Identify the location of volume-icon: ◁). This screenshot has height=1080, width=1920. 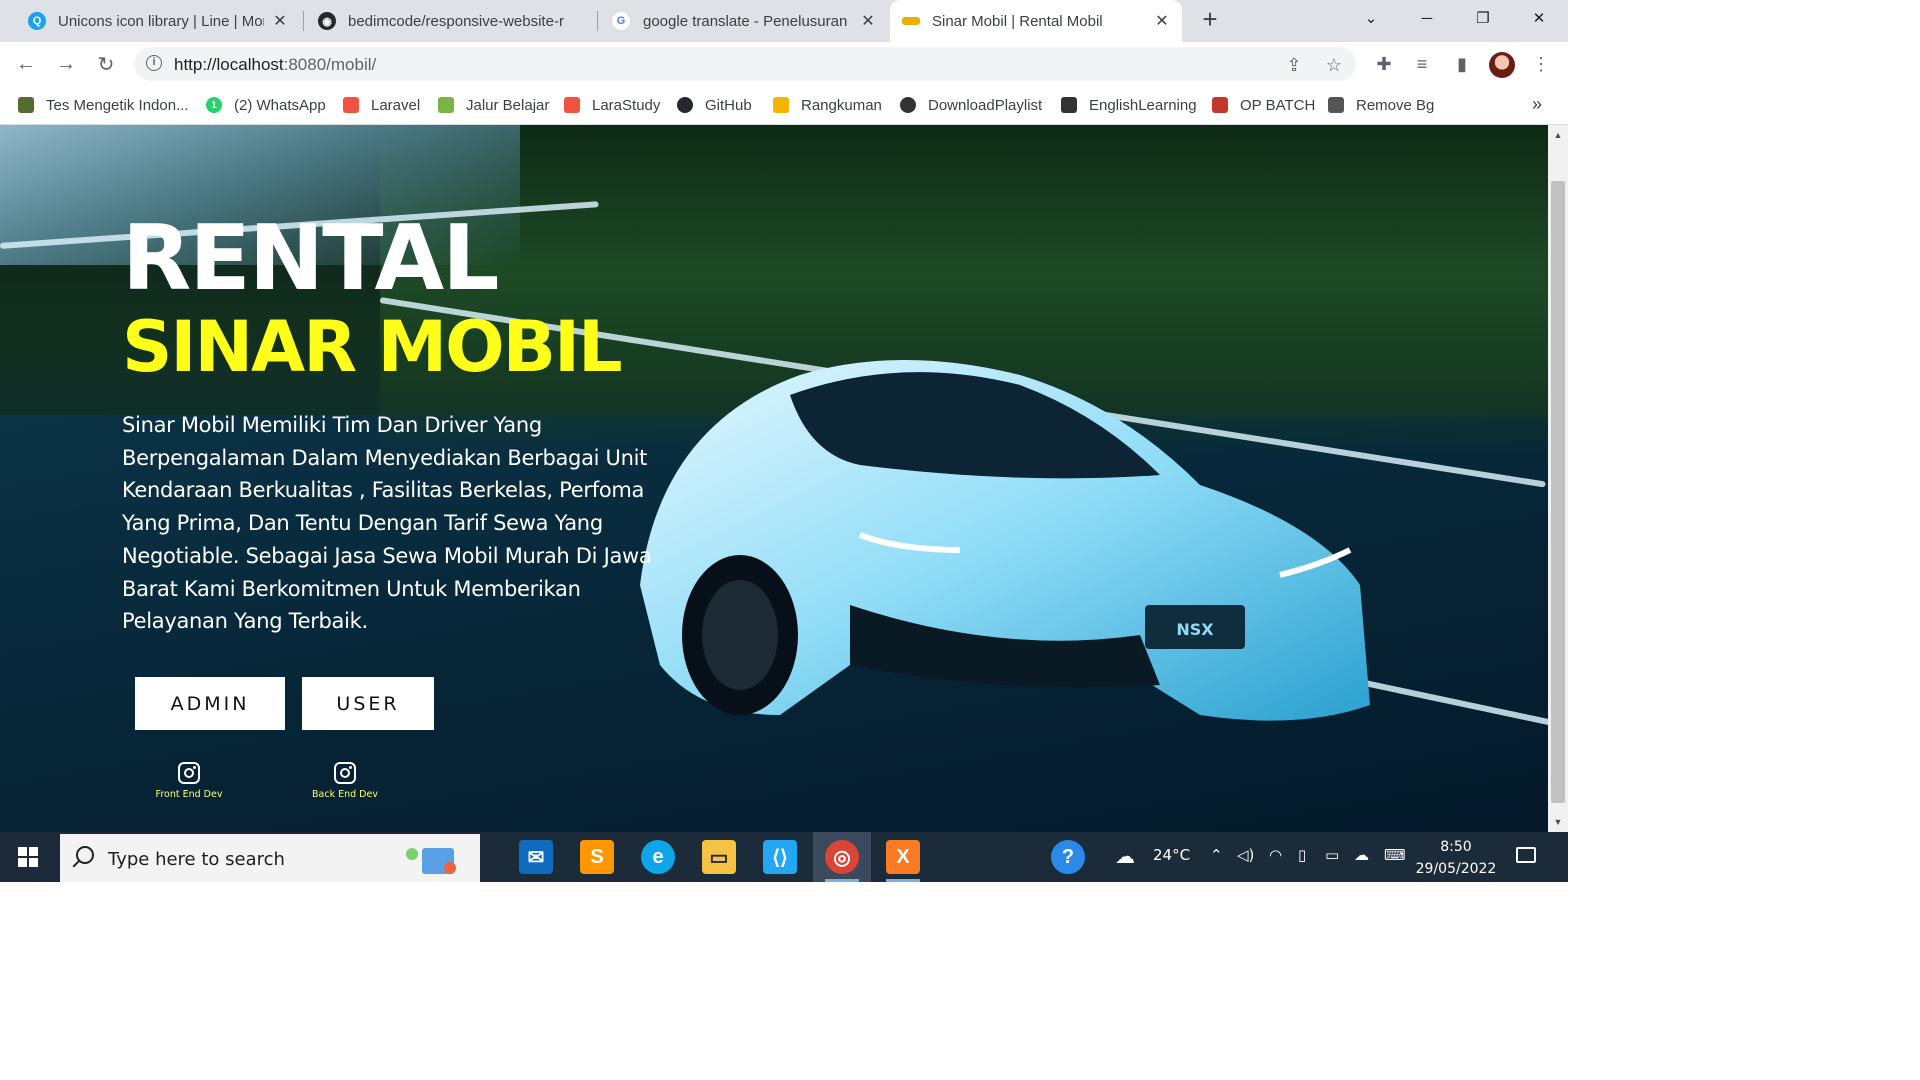
(1245, 855).